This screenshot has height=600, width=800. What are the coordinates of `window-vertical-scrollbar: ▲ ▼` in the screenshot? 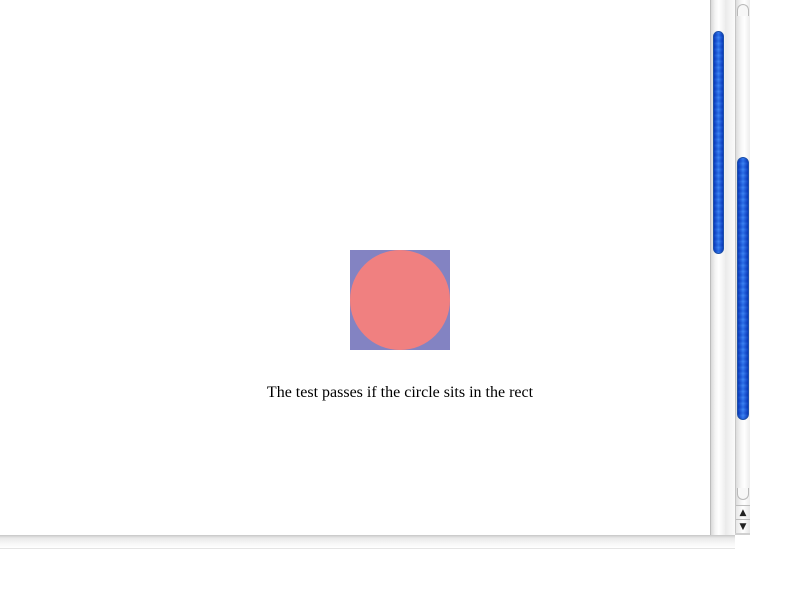 It's located at (742, 267).